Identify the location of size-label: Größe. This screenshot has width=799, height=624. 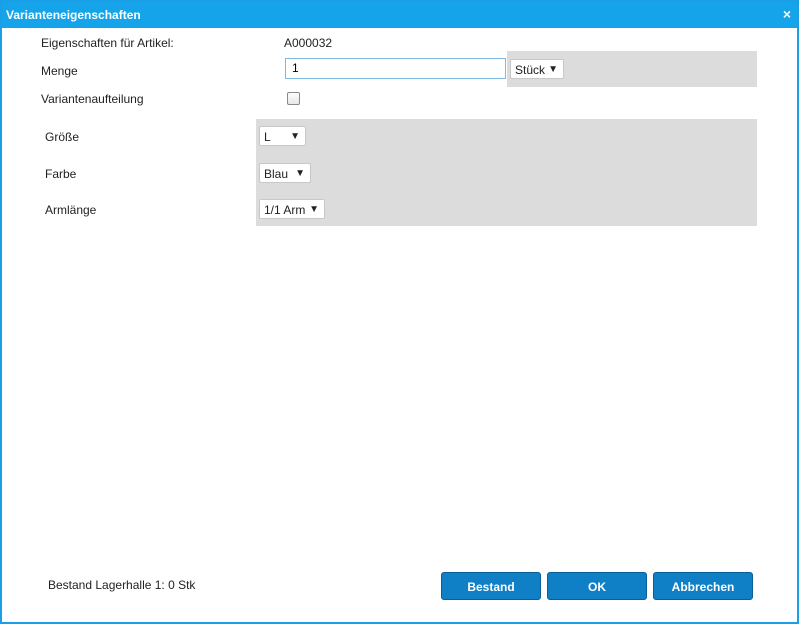
(62, 137).